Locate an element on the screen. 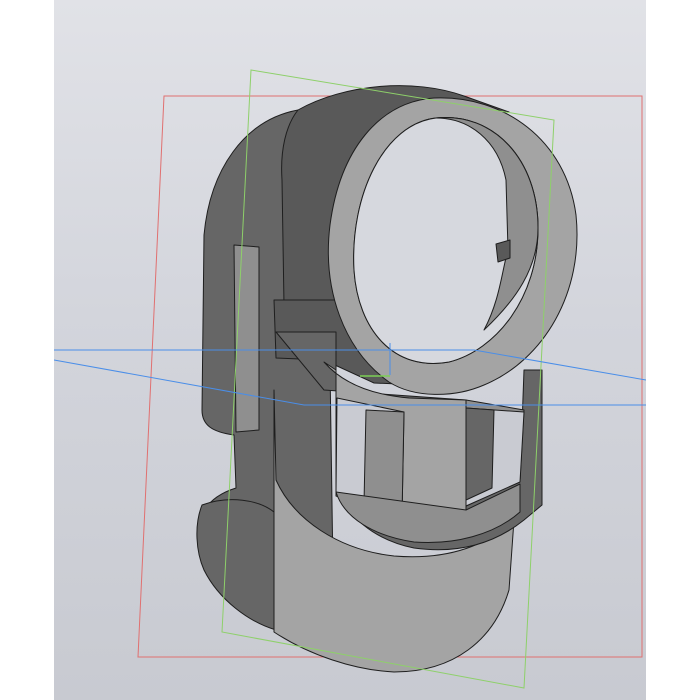  part-lower-lug is located at coordinates (236, 565).